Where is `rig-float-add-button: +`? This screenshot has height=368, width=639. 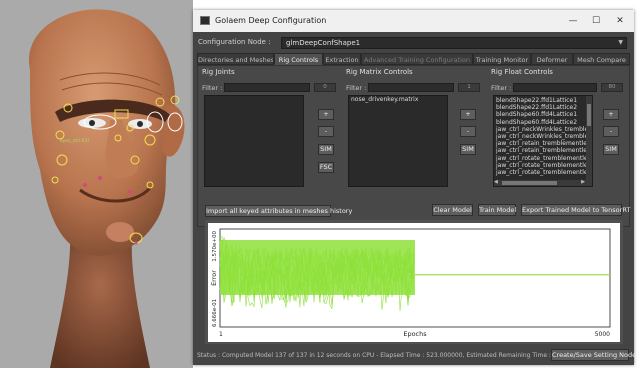 rig-float-add-button: + is located at coordinates (611, 114).